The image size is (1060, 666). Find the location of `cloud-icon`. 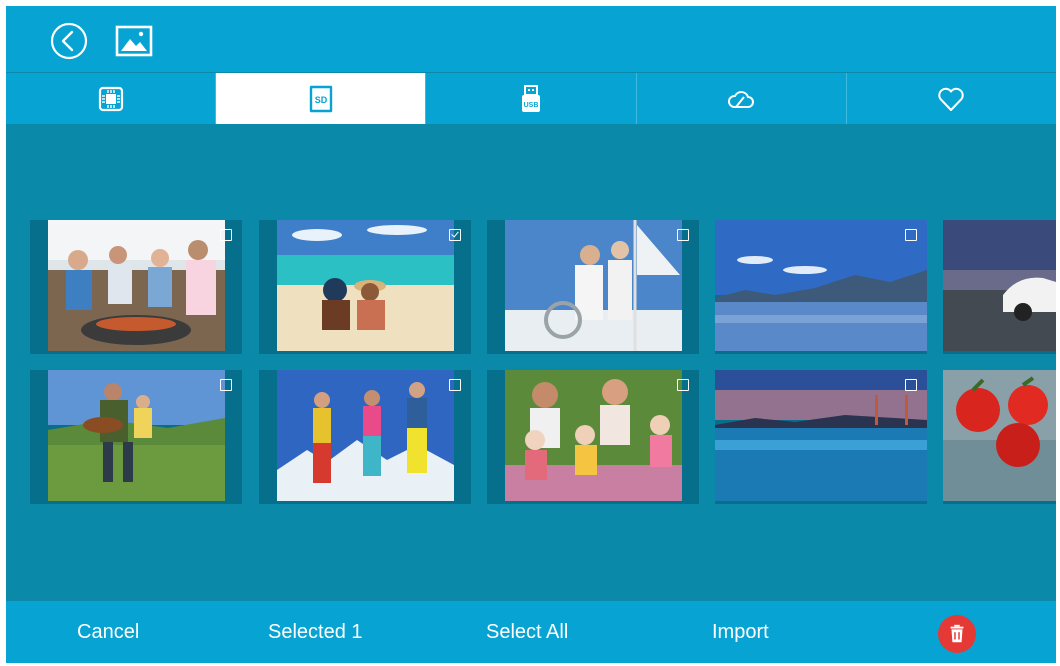

cloud-icon is located at coordinates (741, 99).